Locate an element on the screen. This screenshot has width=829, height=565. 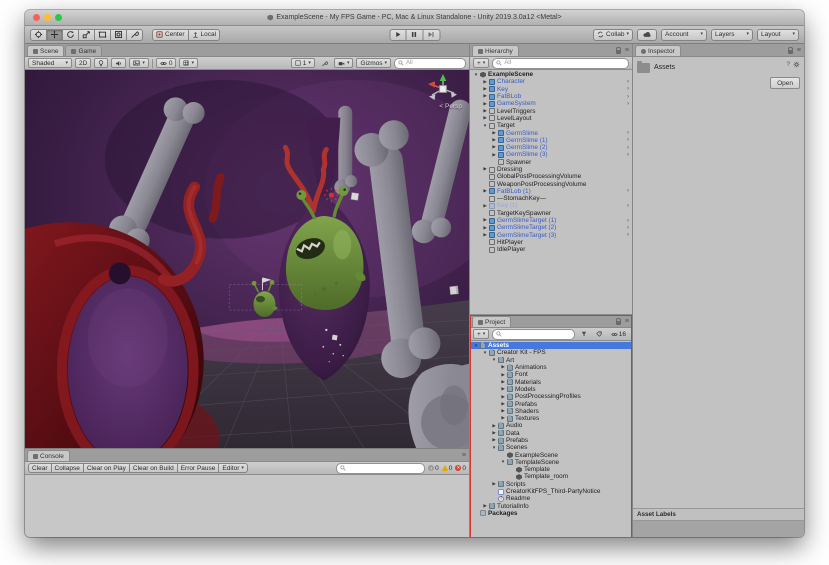
hierarchy-row: ▶ GermSlimeTarget (1) › is located at coordinates (551, 220).